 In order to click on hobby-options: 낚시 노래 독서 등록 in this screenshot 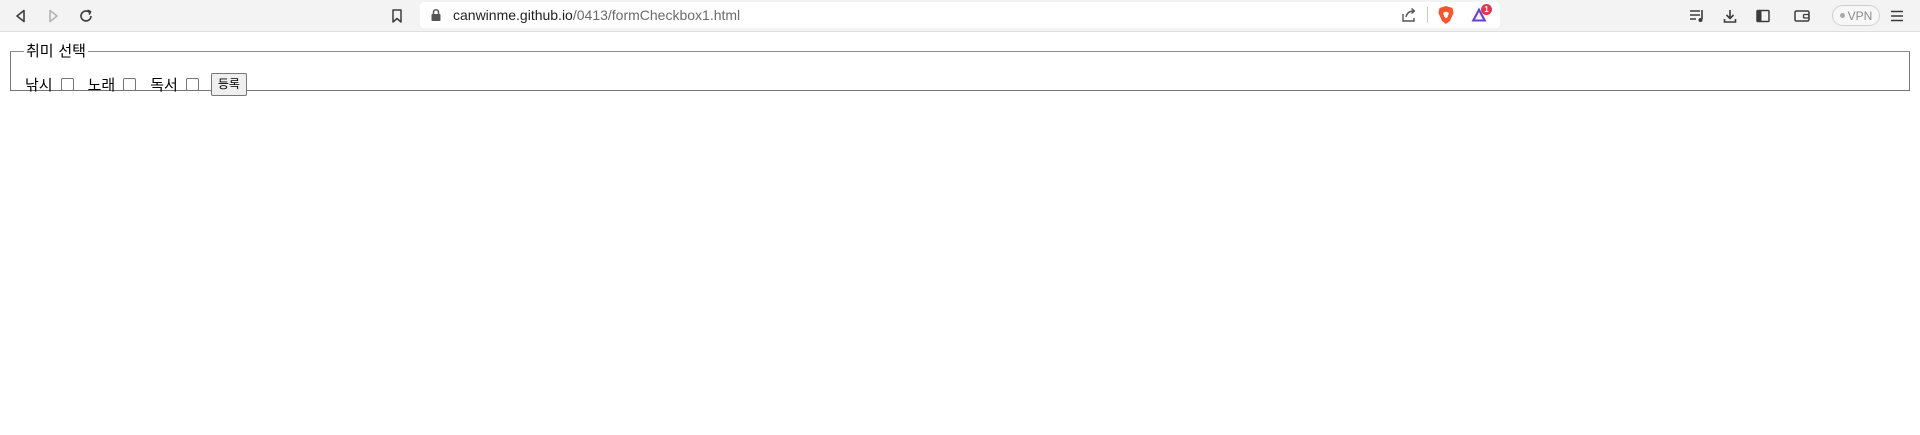, I will do `click(136, 84)`.